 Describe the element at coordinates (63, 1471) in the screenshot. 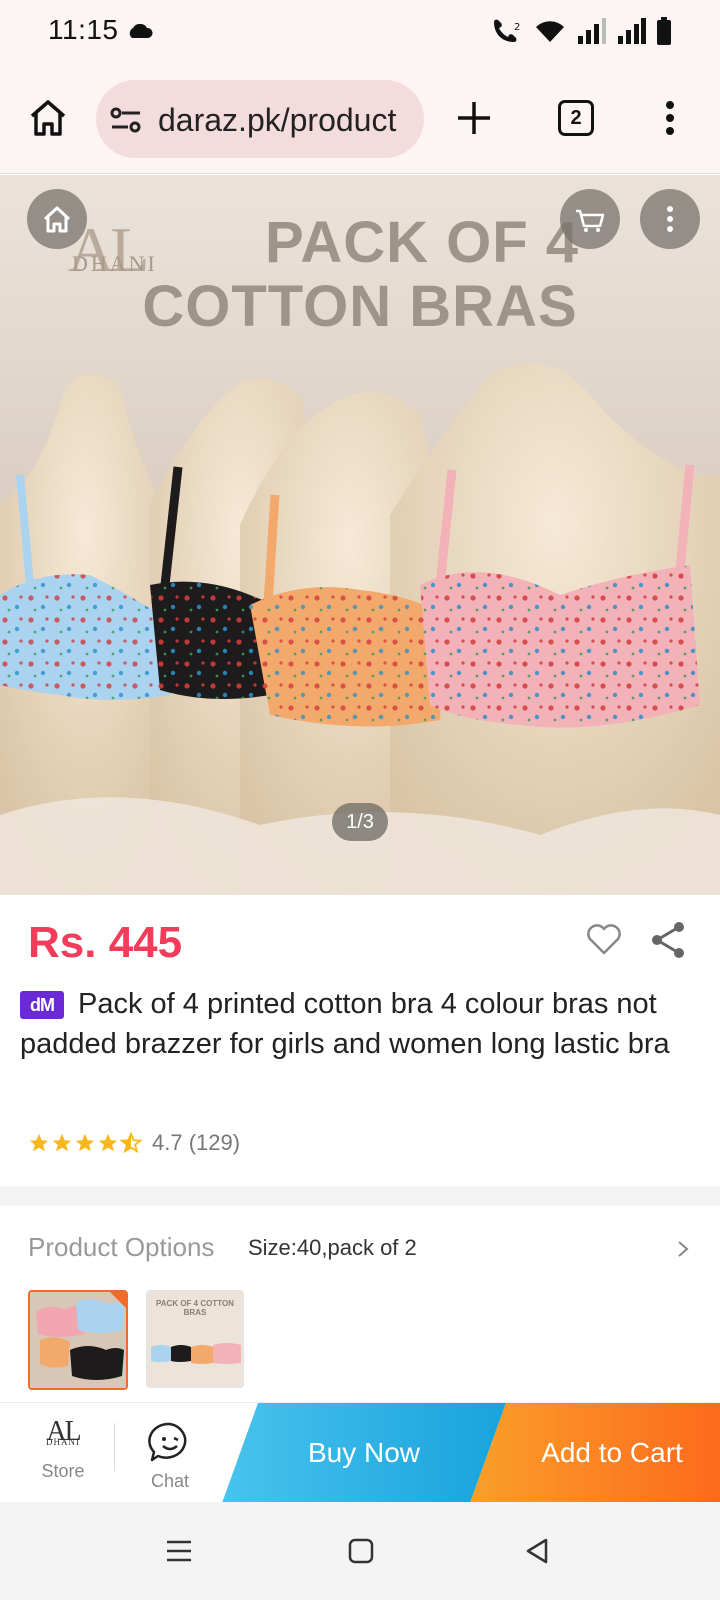

I see `store-label: Store` at that location.